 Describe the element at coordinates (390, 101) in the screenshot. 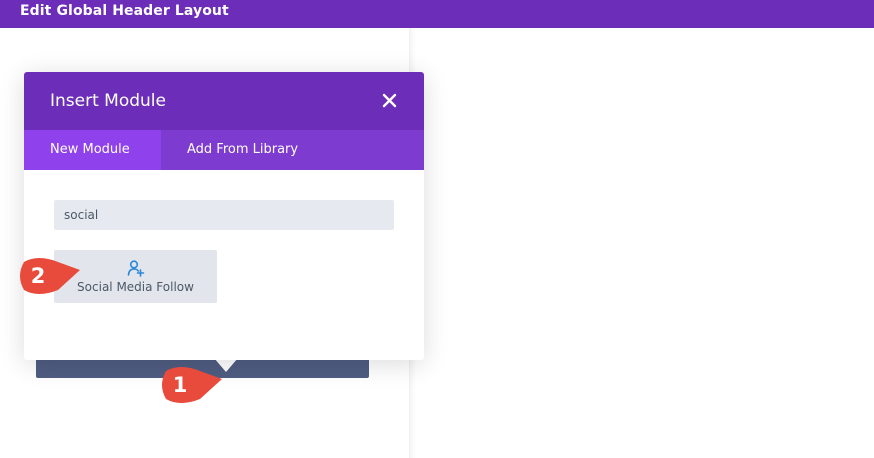

I see `close-icon` at that location.